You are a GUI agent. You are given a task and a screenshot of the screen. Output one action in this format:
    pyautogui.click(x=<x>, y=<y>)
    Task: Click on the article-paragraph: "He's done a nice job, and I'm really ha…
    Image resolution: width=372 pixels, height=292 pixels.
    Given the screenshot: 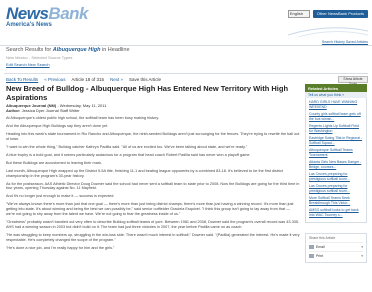 What is the action you would take?
    pyautogui.click(x=60, y=247)
    